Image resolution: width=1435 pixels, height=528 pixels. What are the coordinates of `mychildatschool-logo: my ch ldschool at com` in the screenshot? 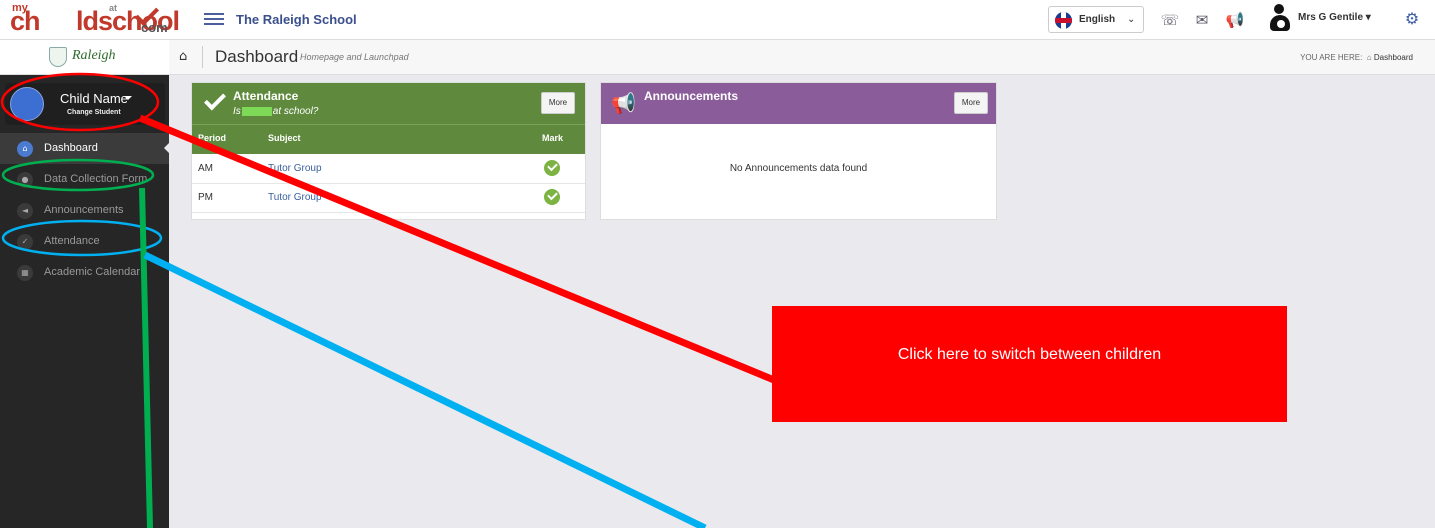 It's located at (94, 19).